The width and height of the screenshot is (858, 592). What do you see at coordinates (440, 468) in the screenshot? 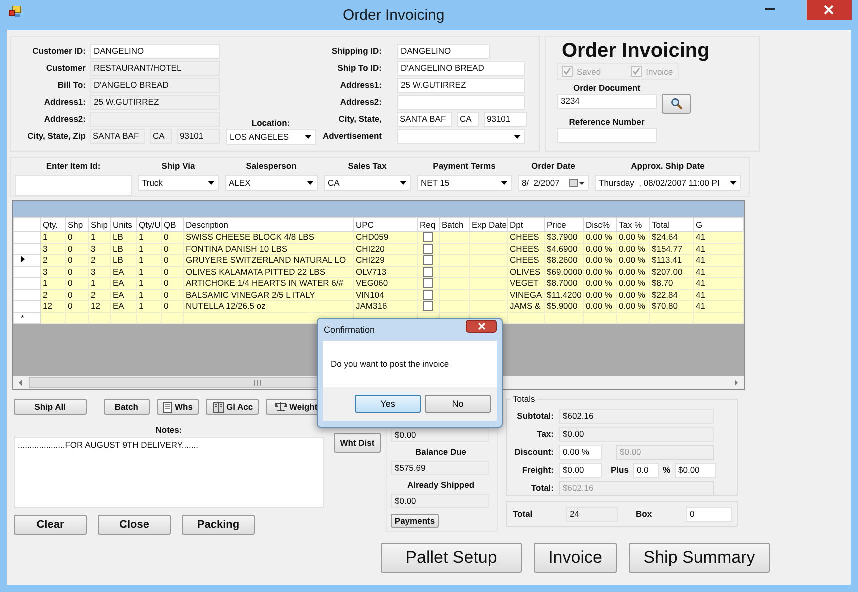
I see `text-field: $575.69` at bounding box center [440, 468].